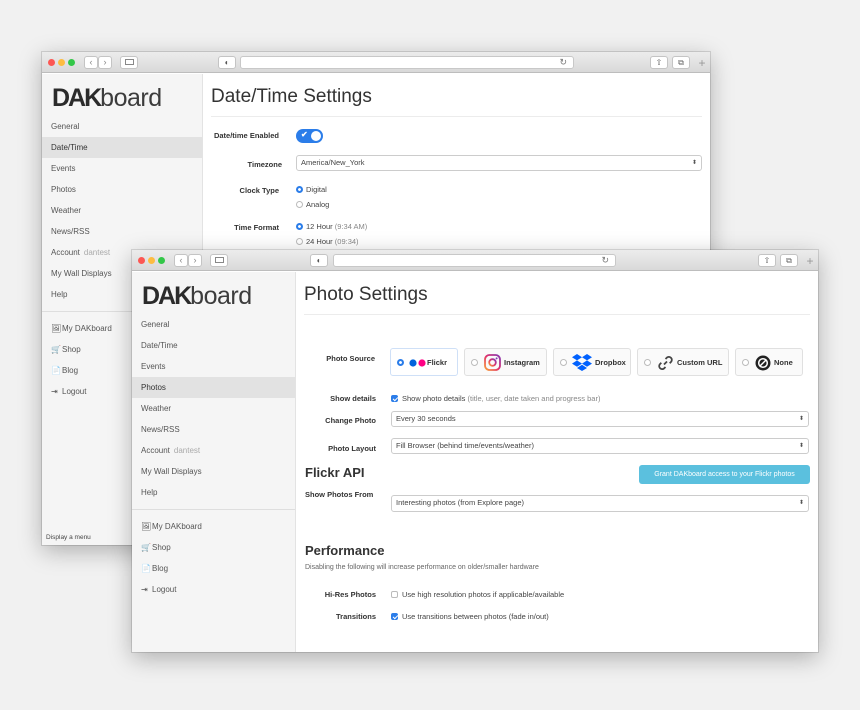 The height and width of the screenshot is (710, 860). Describe the element at coordinates (299, 241) in the screenshot. I see `time-format-24-radio` at that location.